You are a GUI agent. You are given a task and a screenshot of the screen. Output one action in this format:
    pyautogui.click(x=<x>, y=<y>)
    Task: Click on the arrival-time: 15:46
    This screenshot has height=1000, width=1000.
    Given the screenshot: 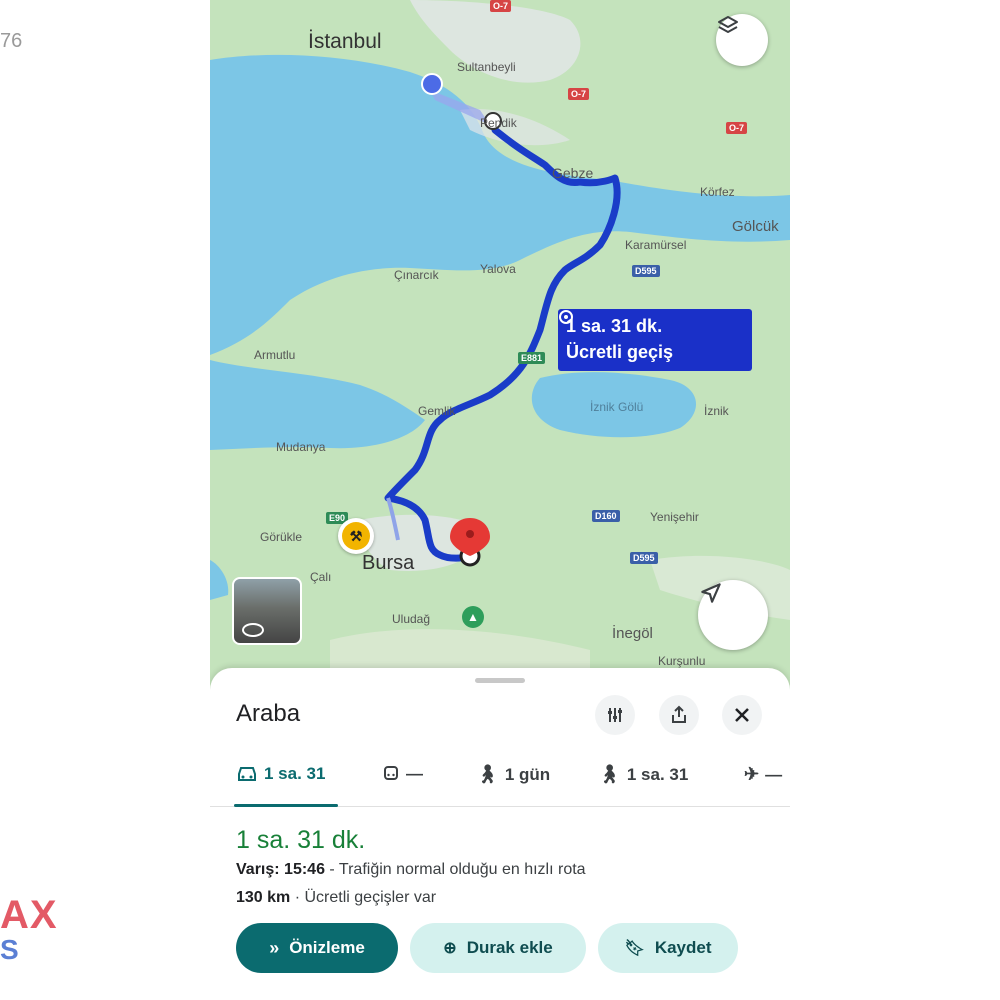 What is the action you would take?
    pyautogui.click(x=304, y=869)
    